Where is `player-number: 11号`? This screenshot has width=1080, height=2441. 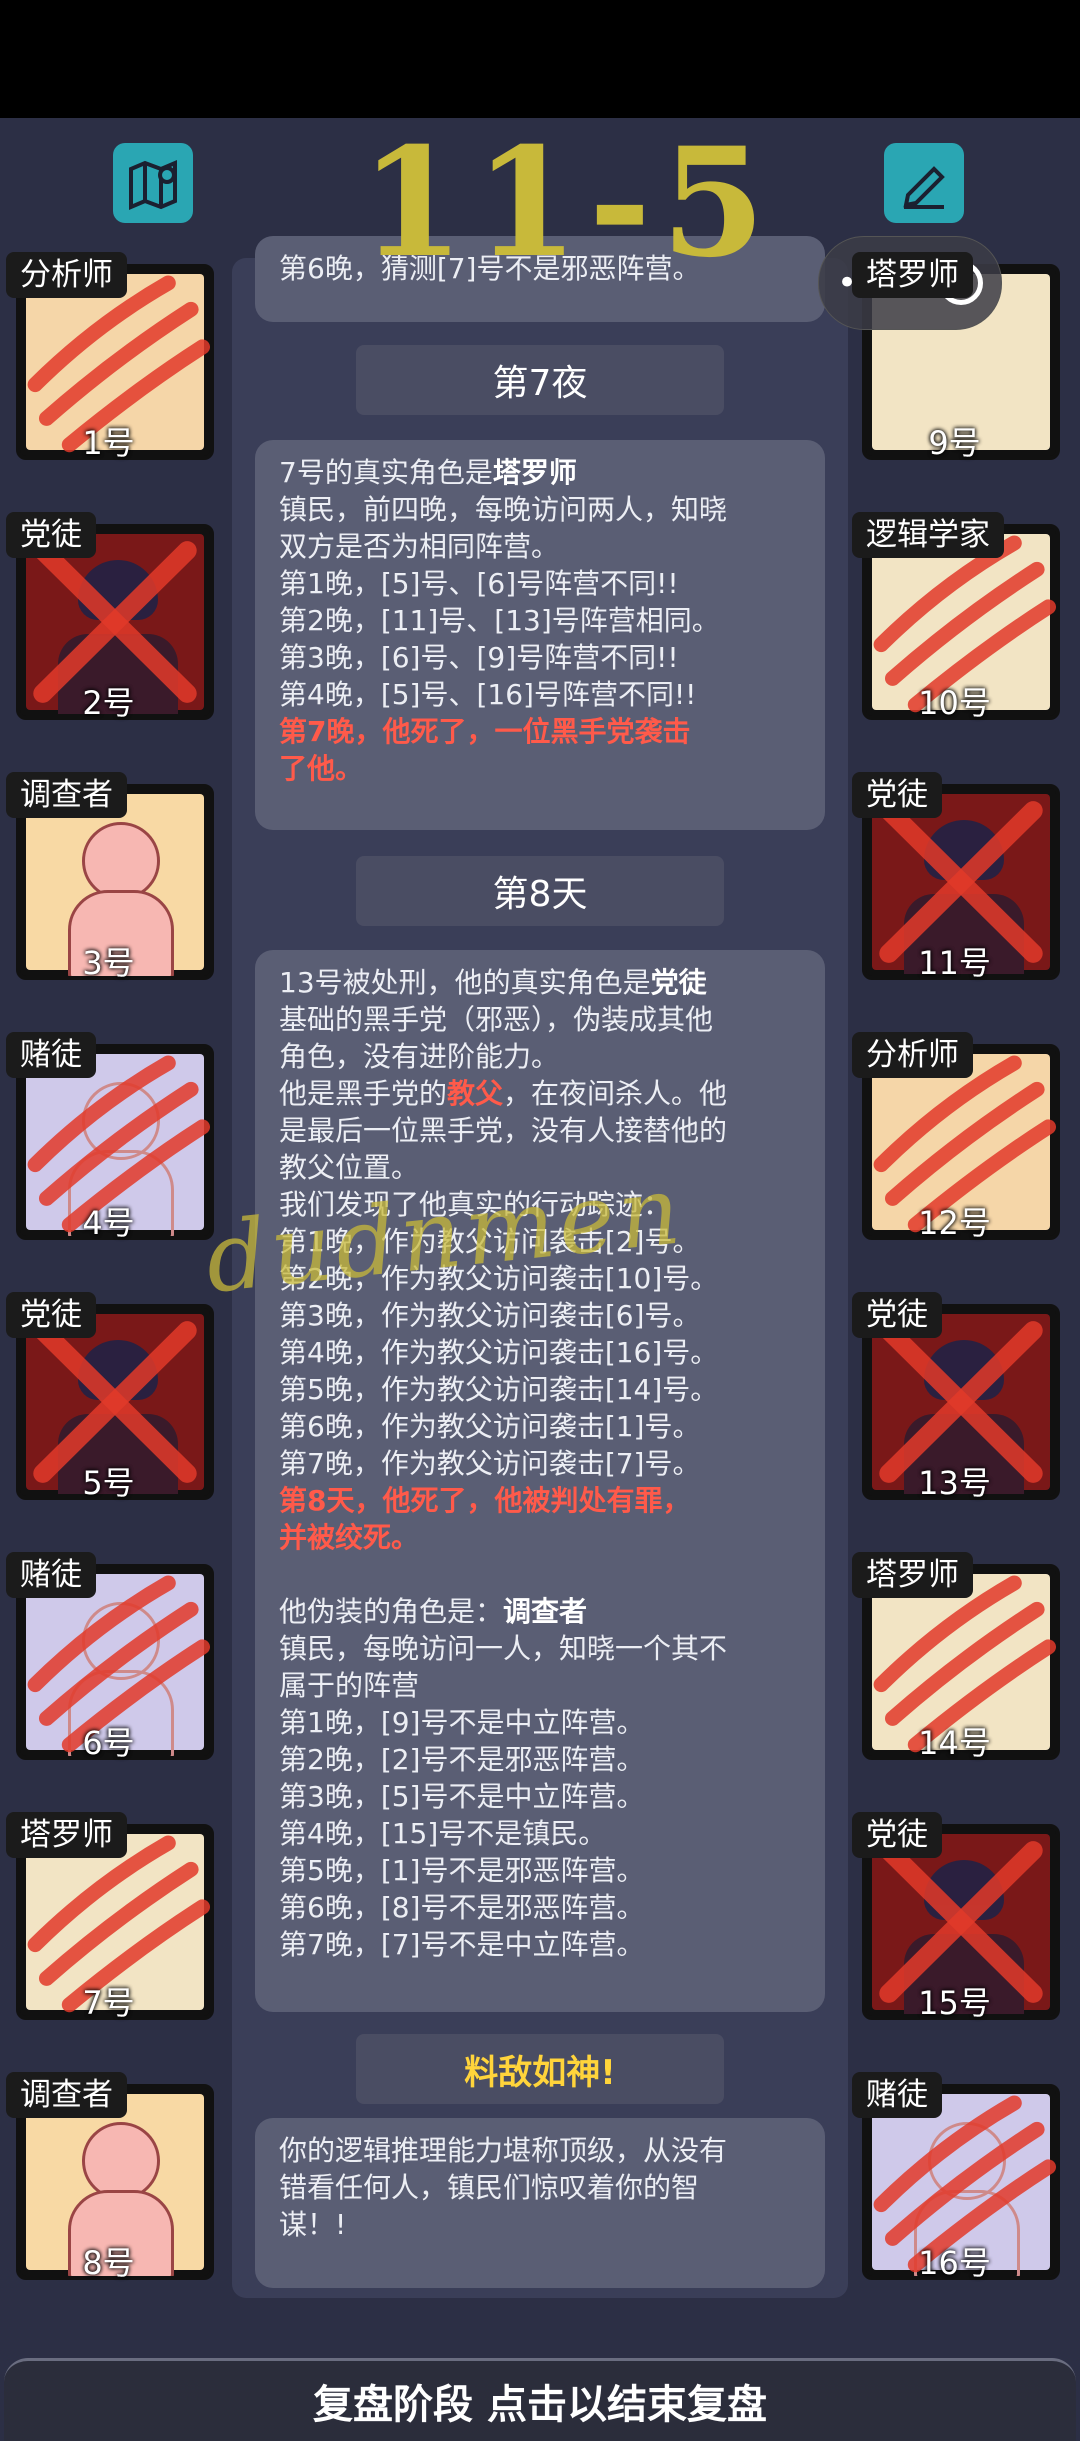
player-number: 11号 is located at coordinates (954, 963).